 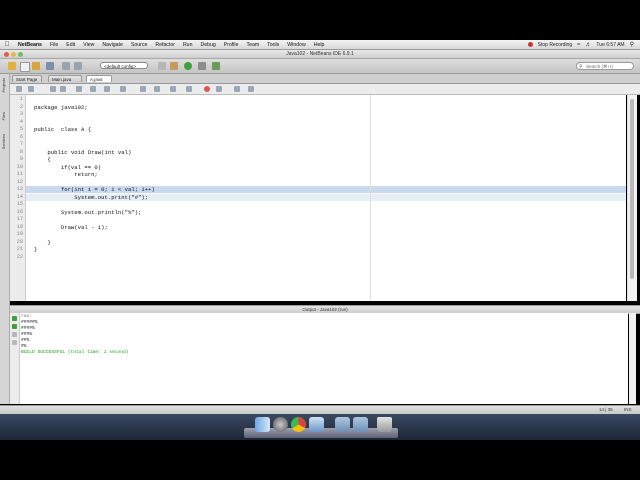 What do you see at coordinates (94, 189) in the screenshot?
I see `code-line: for(int i = 0; i < val; i++)` at bounding box center [94, 189].